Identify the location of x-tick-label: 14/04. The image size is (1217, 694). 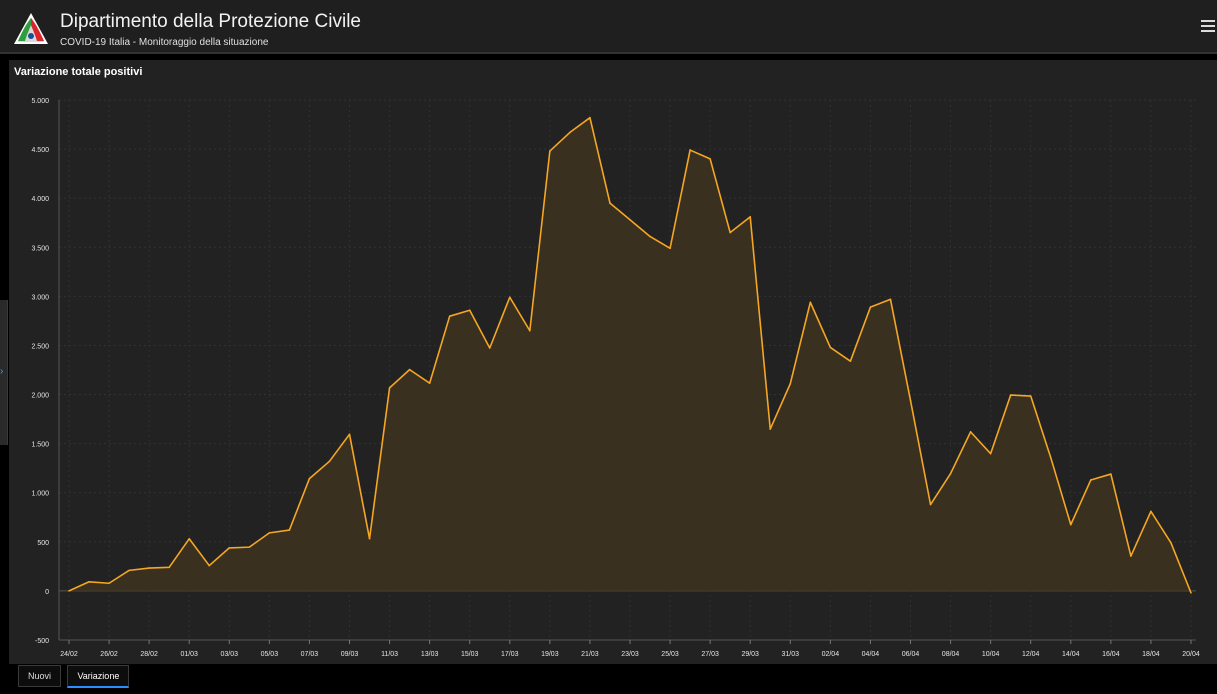
(1071, 654).